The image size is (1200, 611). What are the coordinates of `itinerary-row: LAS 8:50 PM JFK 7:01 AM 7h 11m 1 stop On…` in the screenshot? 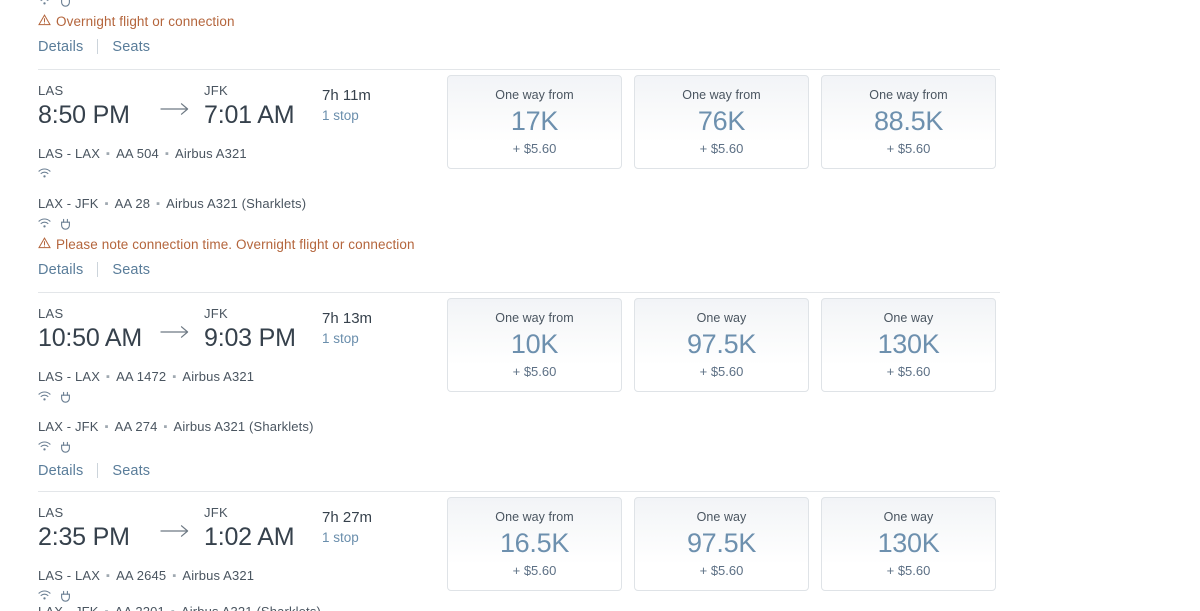 It's located at (505, 119).